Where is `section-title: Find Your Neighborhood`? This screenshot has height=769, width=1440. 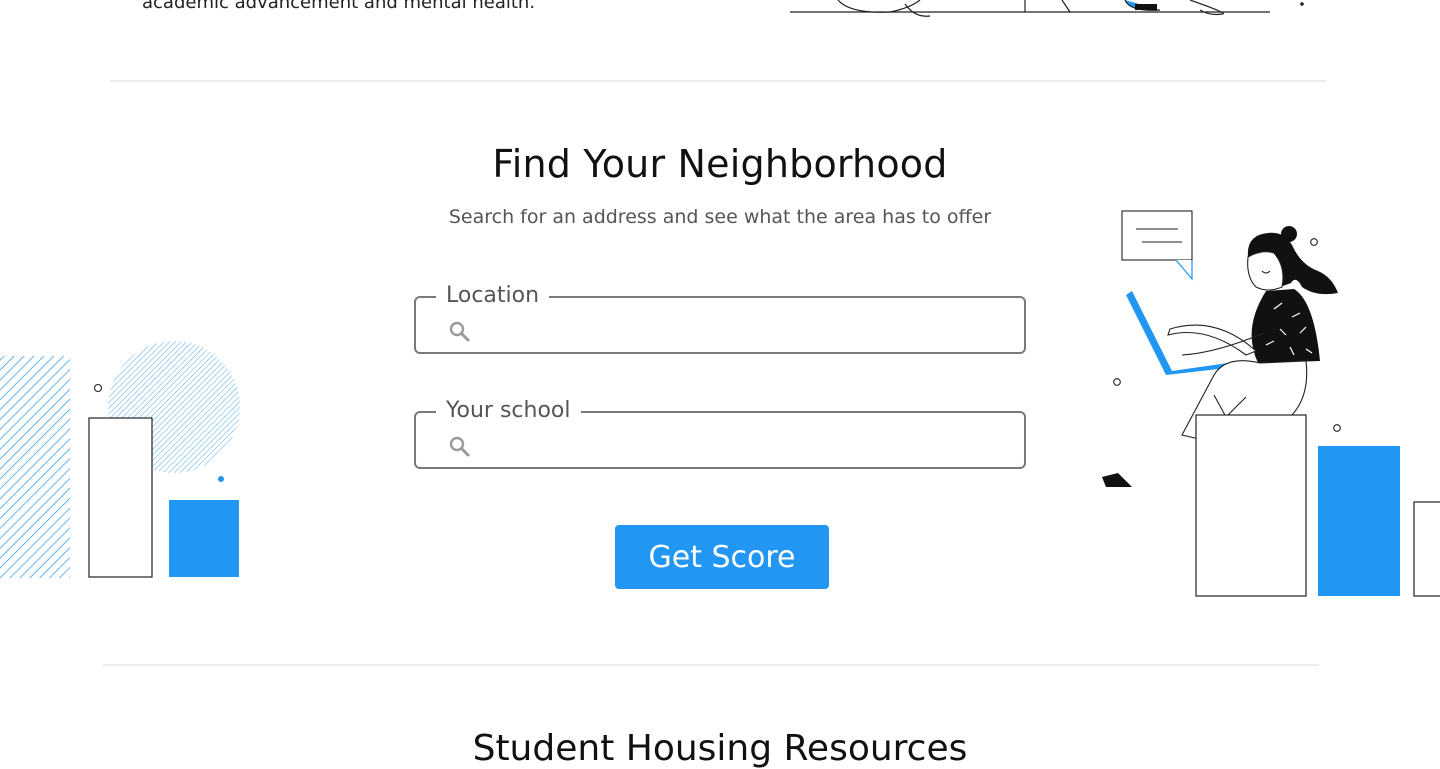
section-title: Find Your Neighborhood is located at coordinates (720, 164).